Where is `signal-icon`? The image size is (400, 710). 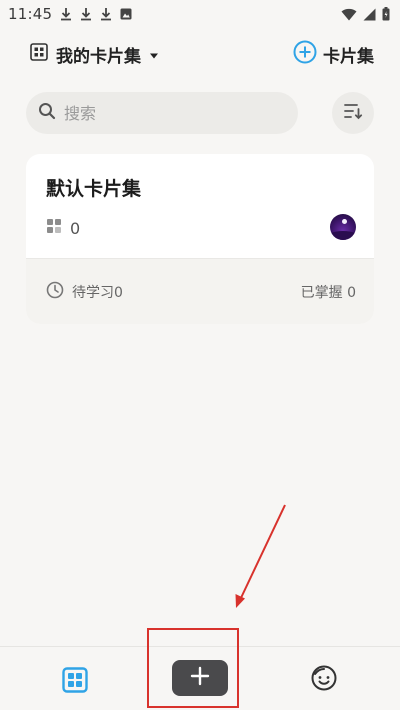 signal-icon is located at coordinates (369, 14).